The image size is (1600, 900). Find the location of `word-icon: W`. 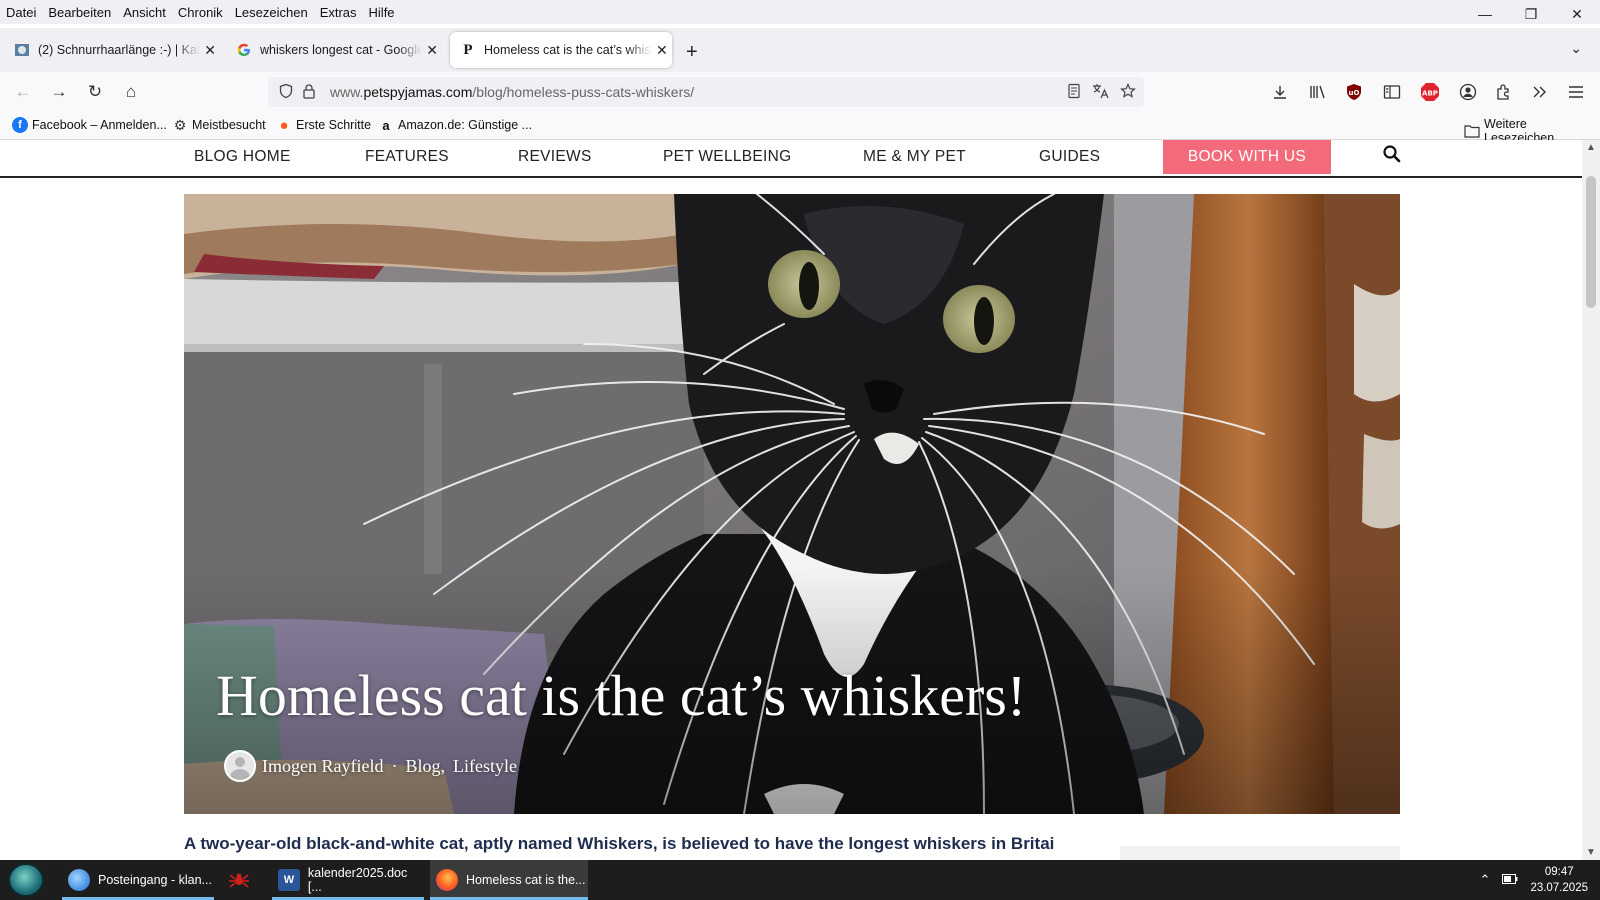

word-icon: W is located at coordinates (289, 880).